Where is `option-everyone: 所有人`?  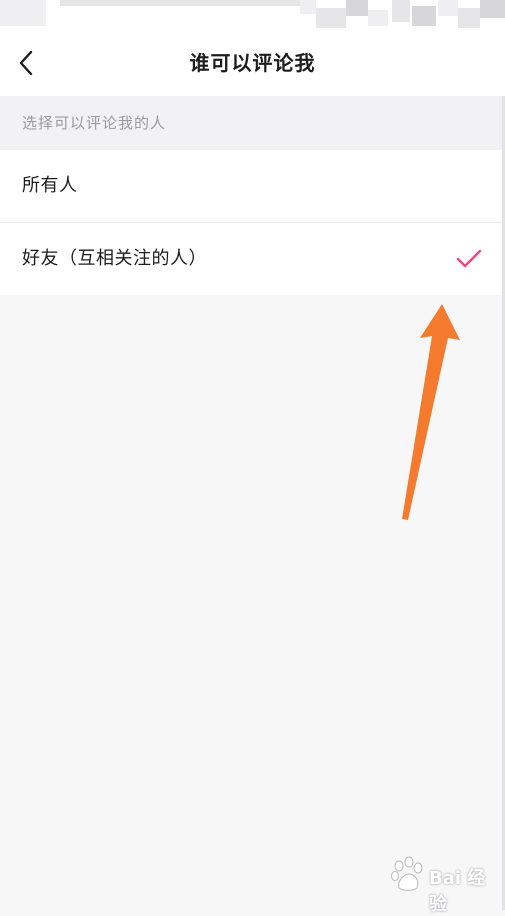
option-everyone: 所有人 is located at coordinates (251, 186).